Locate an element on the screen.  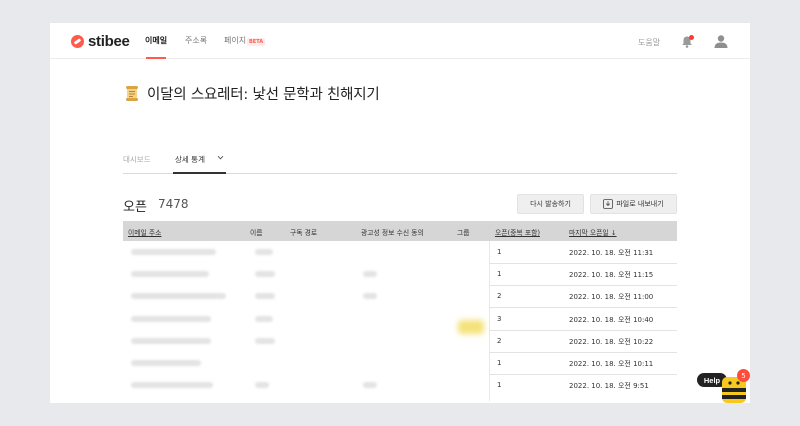
notification-dot is located at coordinates (691, 37).